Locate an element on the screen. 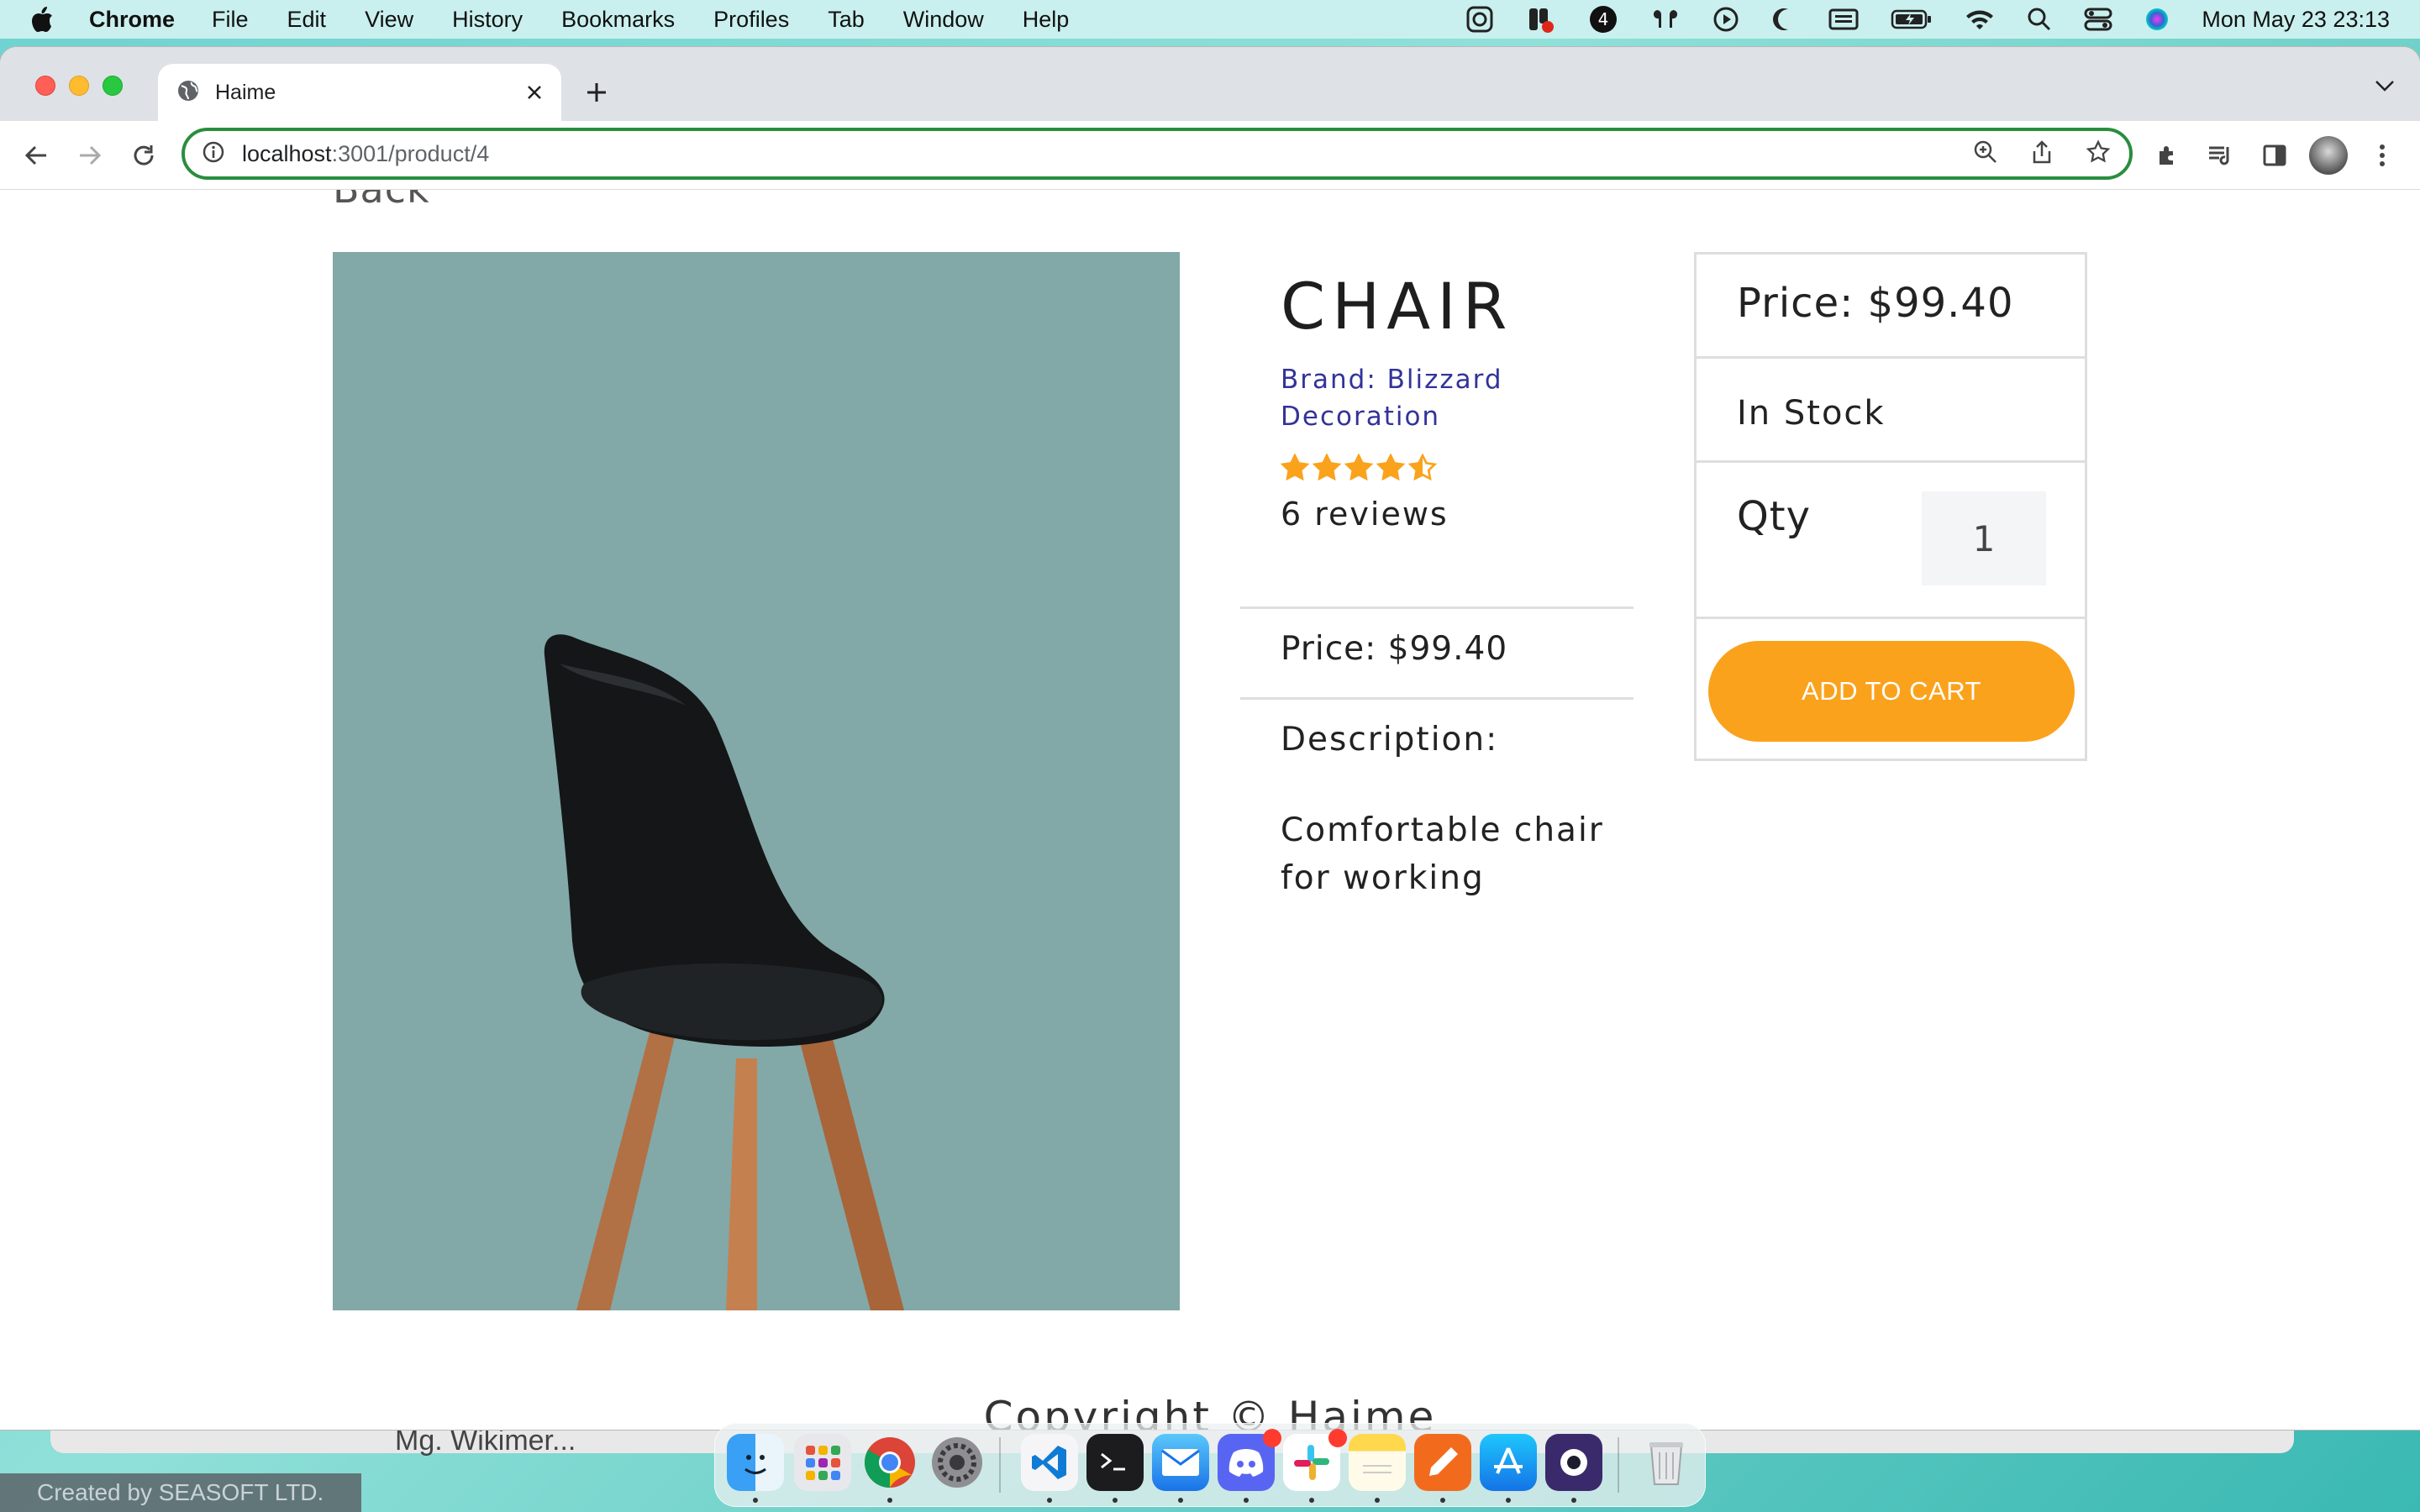  launchpad-icon is located at coordinates (823, 1462).